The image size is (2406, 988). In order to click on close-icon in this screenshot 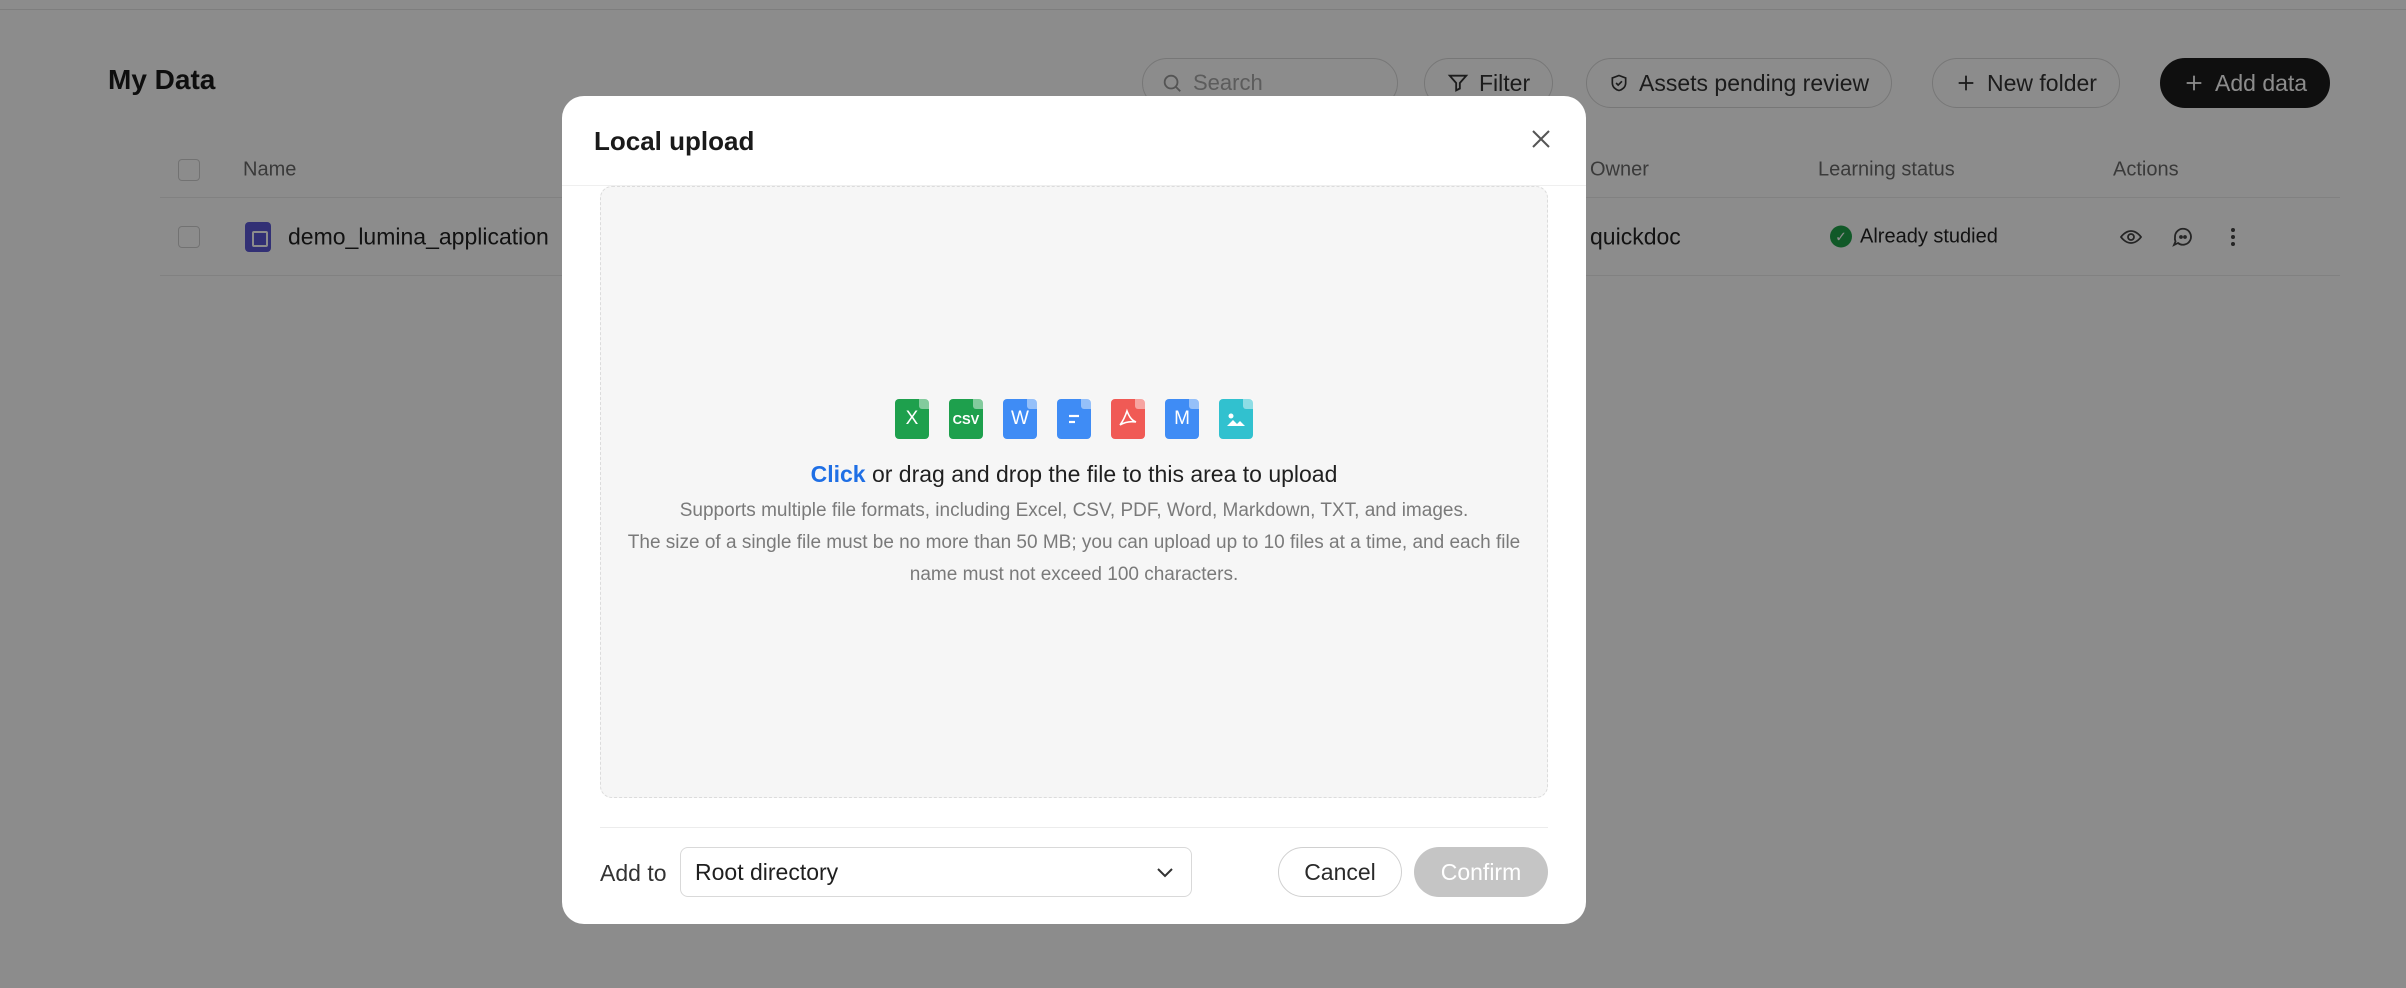, I will do `click(1541, 139)`.